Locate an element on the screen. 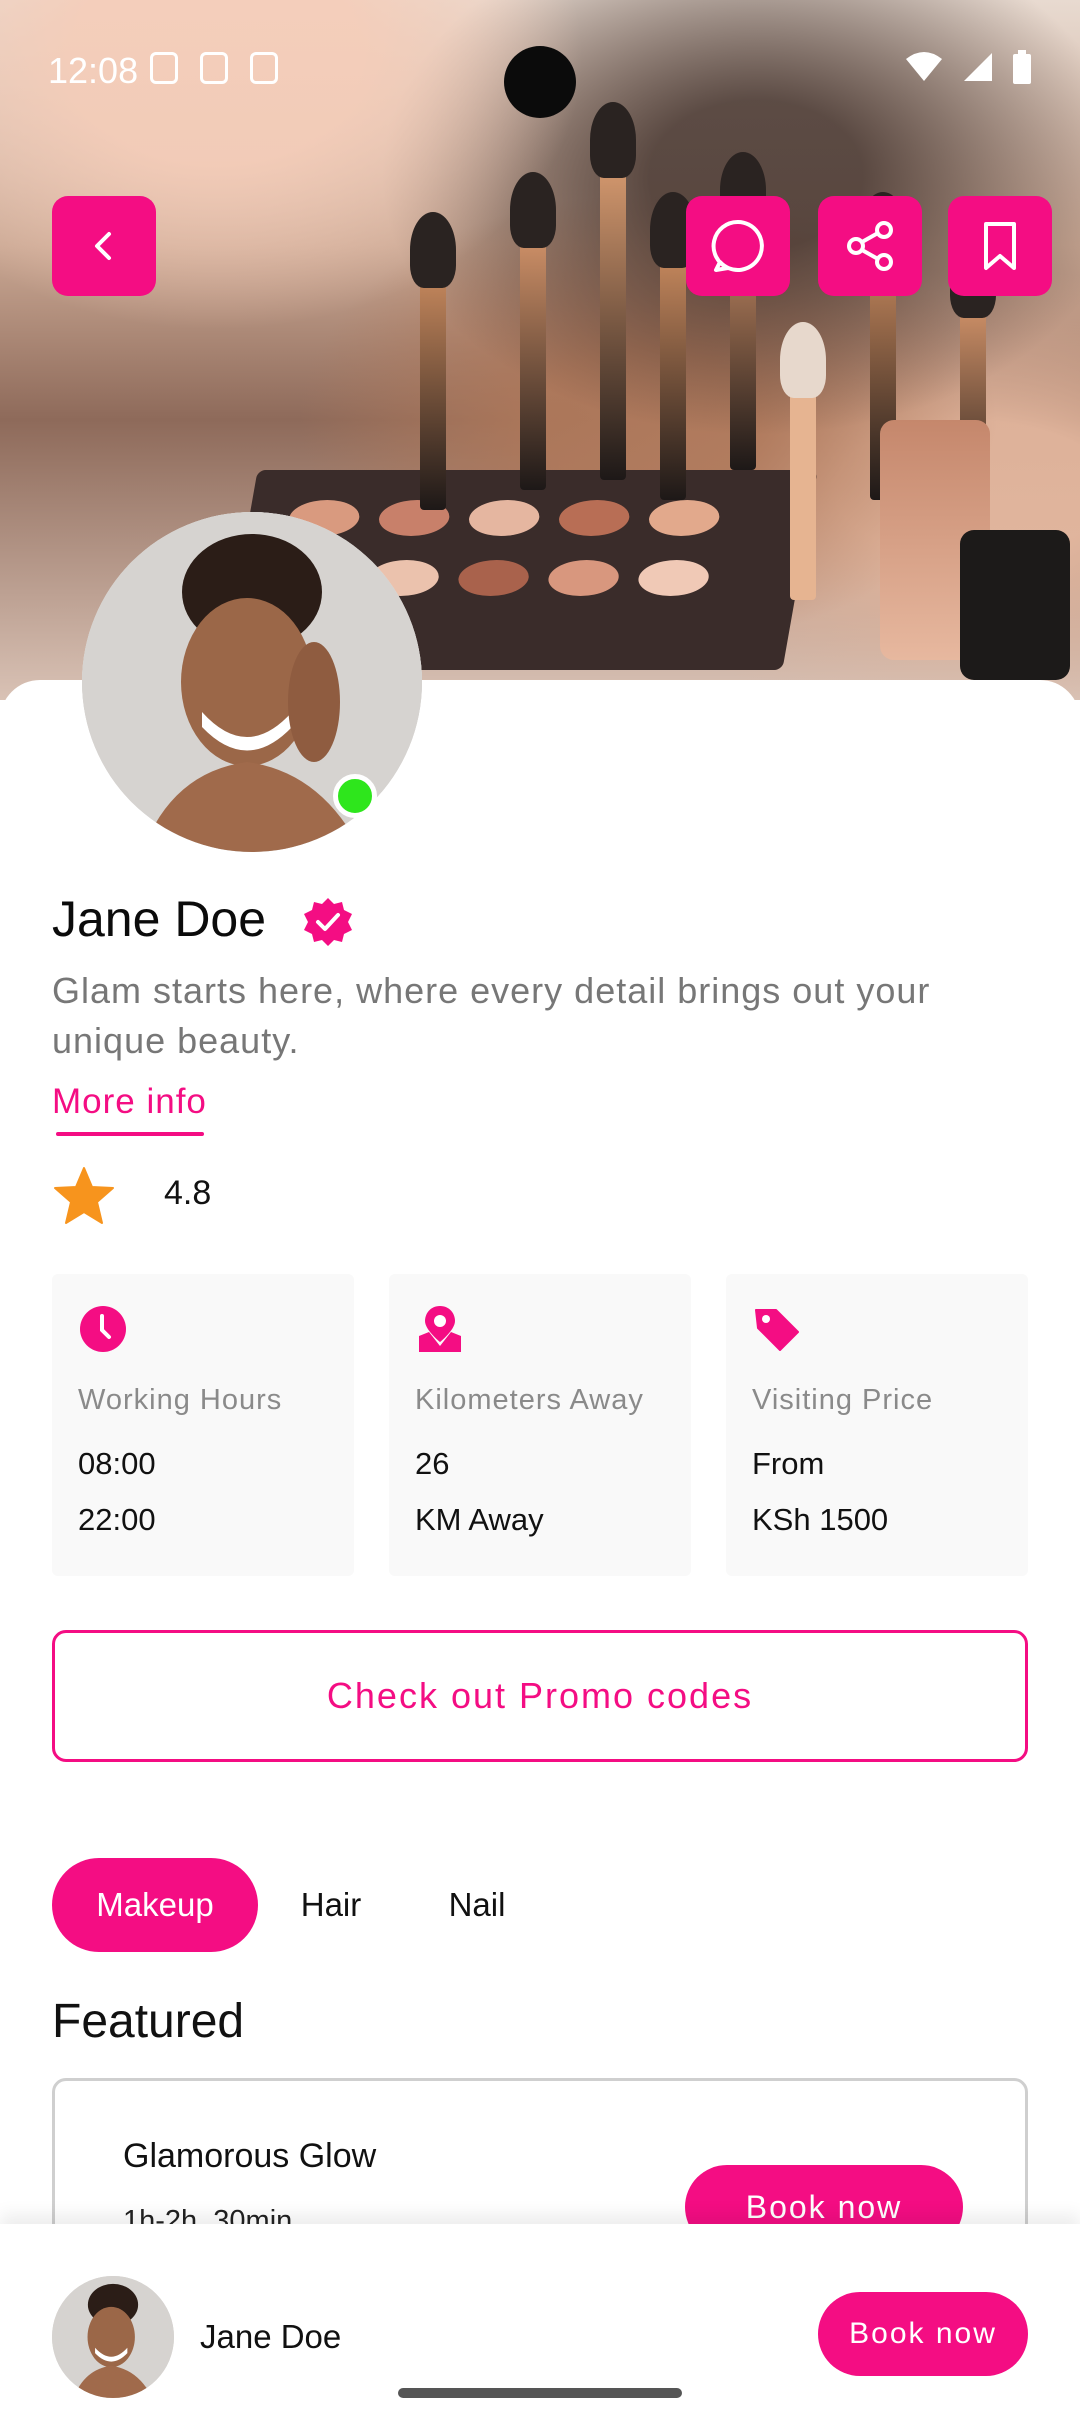  online-status-indicator is located at coordinates (355, 796).